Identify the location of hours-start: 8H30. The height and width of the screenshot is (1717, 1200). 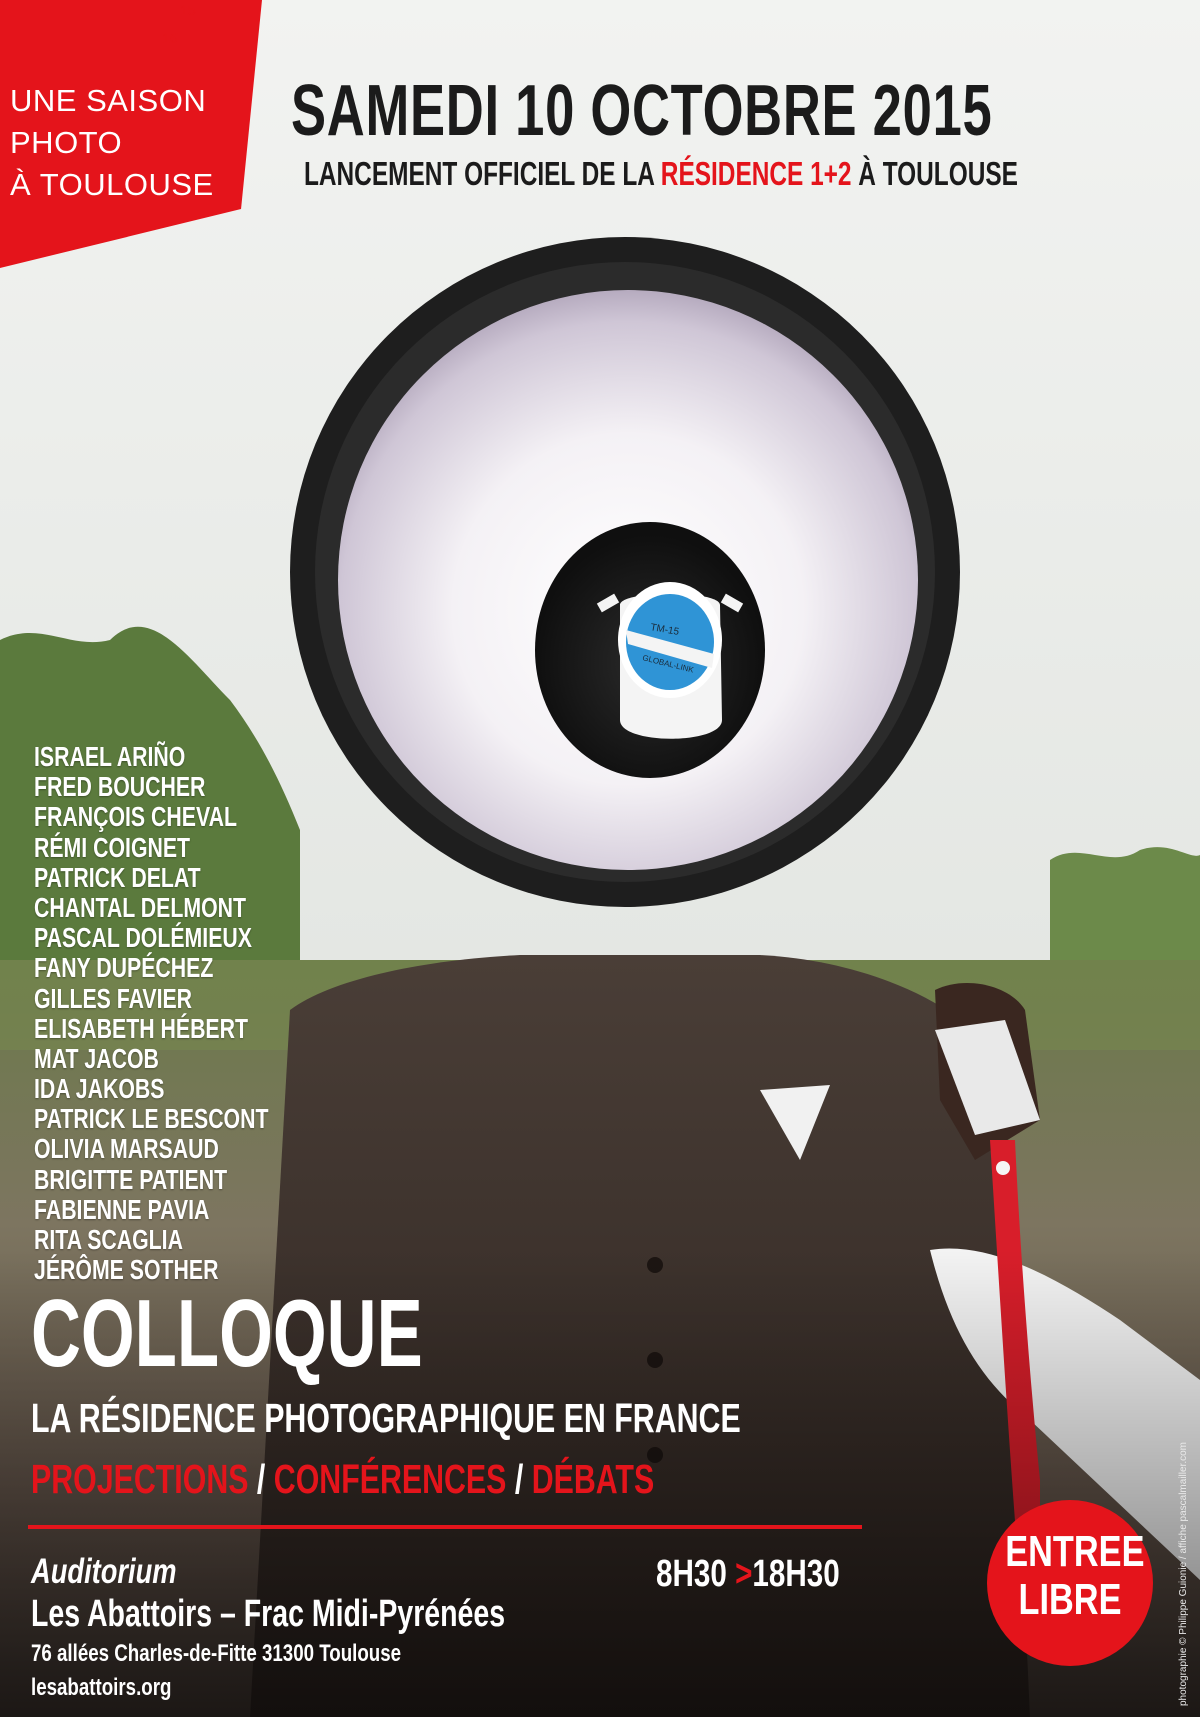
(691, 1574).